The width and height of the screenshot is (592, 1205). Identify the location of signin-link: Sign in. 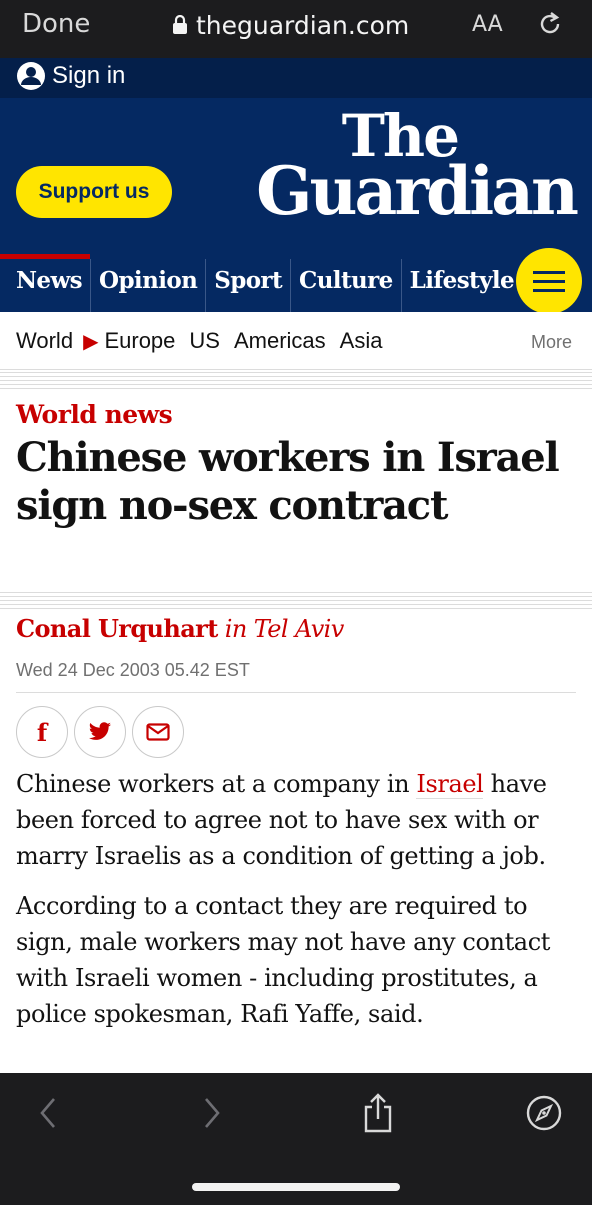
(70, 76).